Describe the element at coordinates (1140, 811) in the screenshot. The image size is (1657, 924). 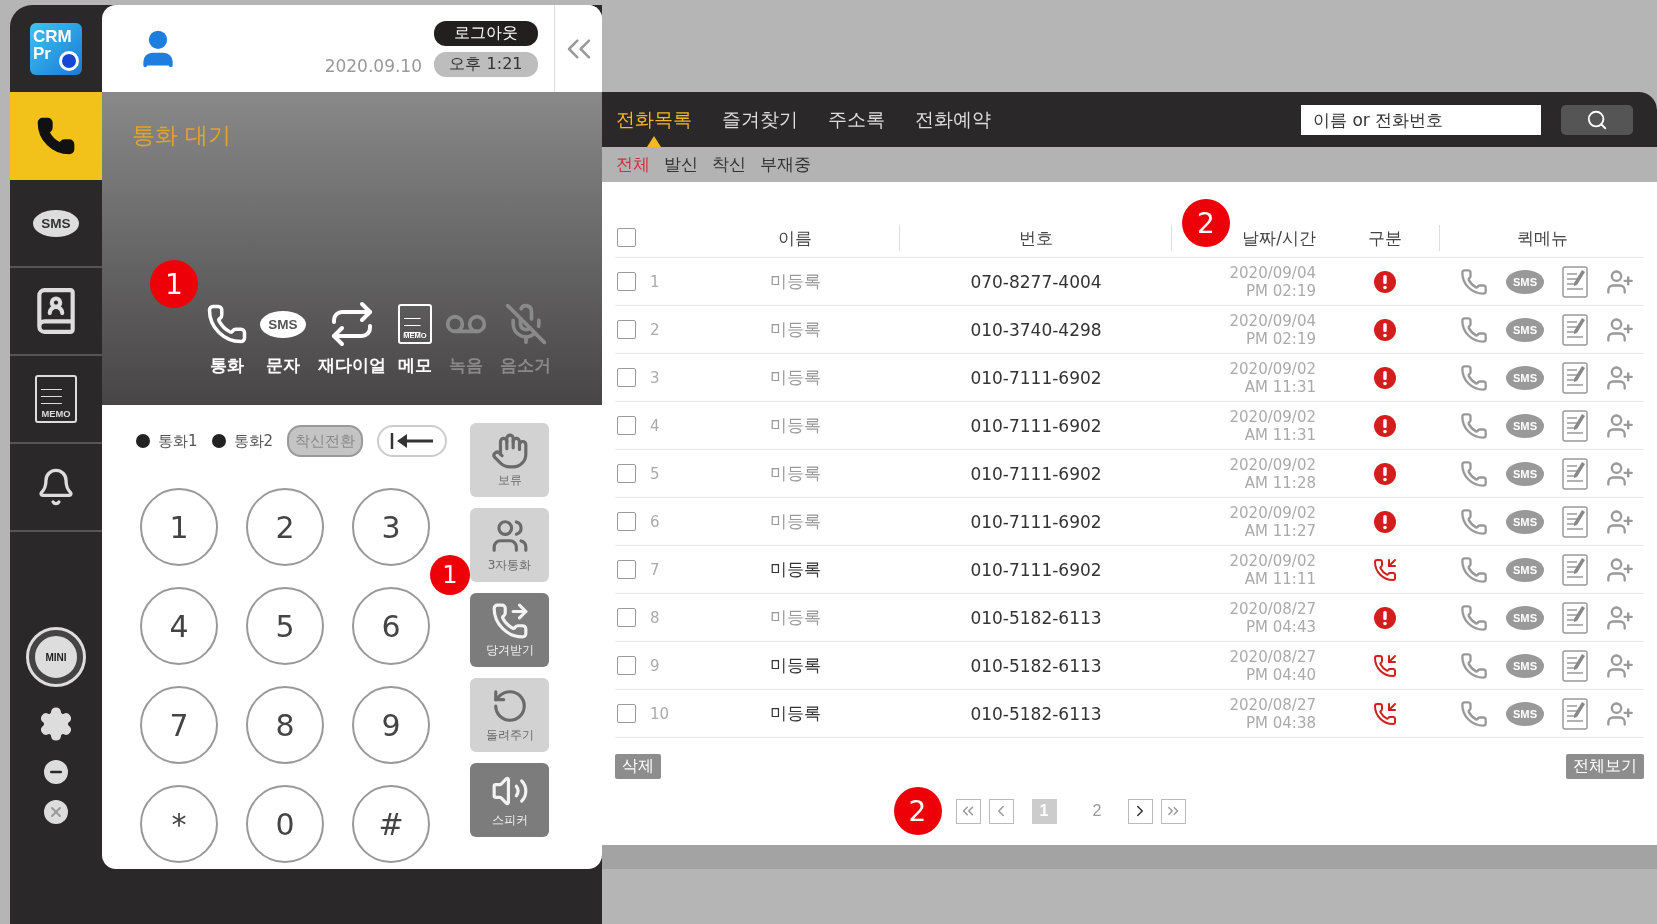
I see `next-page-button` at that location.